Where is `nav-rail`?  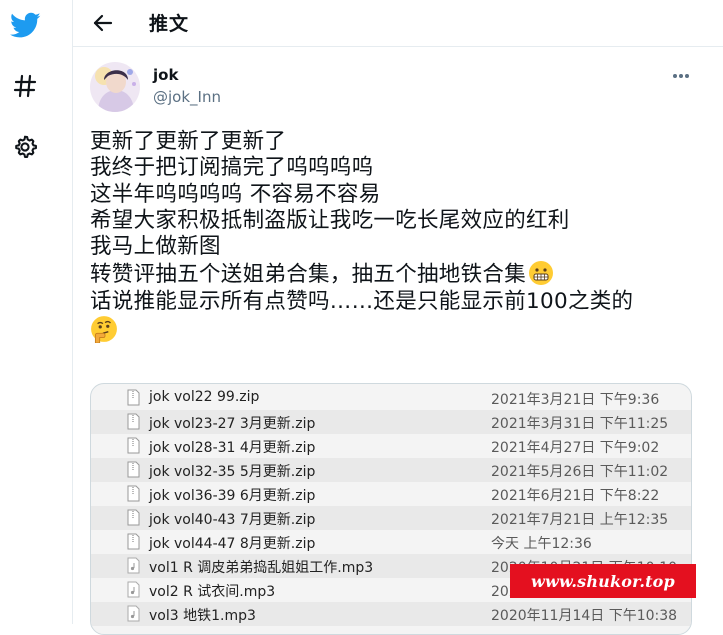
nav-rail is located at coordinates (36, 312).